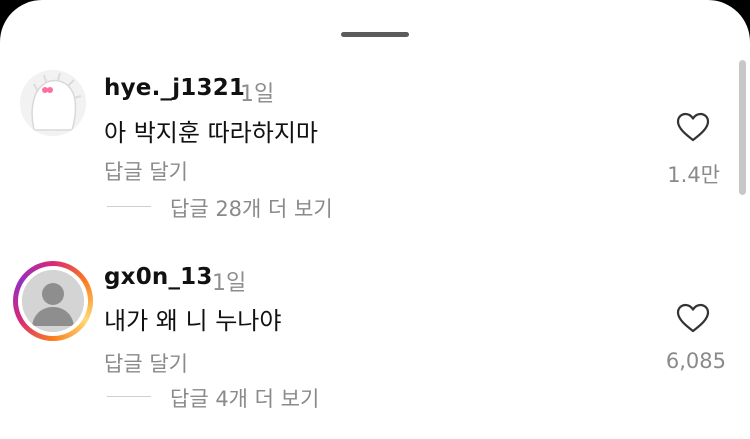 This screenshot has width=750, height=439. Describe the element at coordinates (158, 277) in the screenshot. I see `comment-username: gx0n_13` at that location.